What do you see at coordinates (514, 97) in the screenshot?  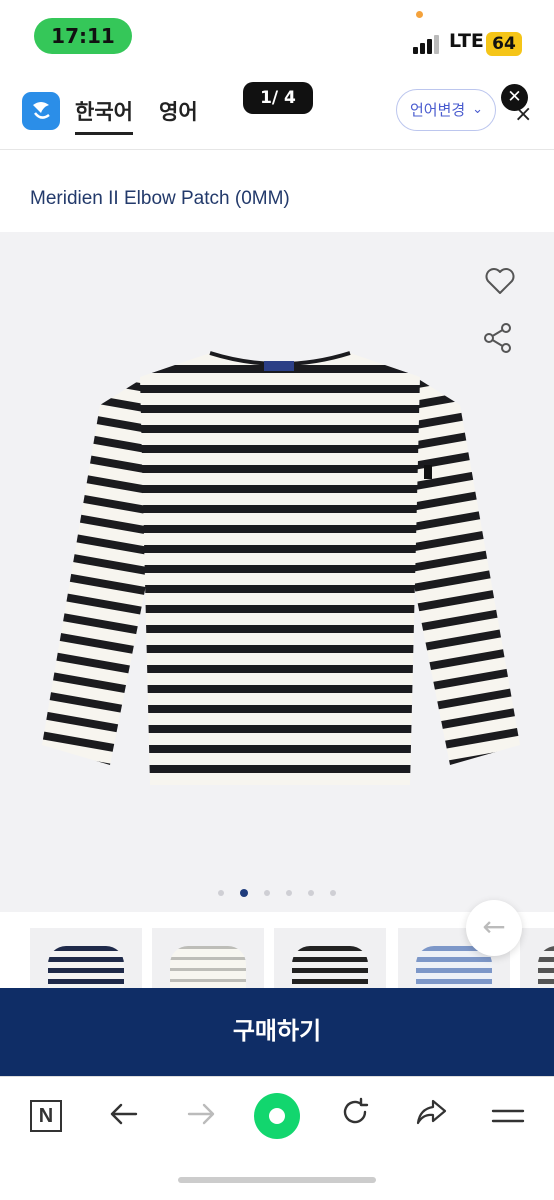 I see `close-overlay-button: ✕` at bounding box center [514, 97].